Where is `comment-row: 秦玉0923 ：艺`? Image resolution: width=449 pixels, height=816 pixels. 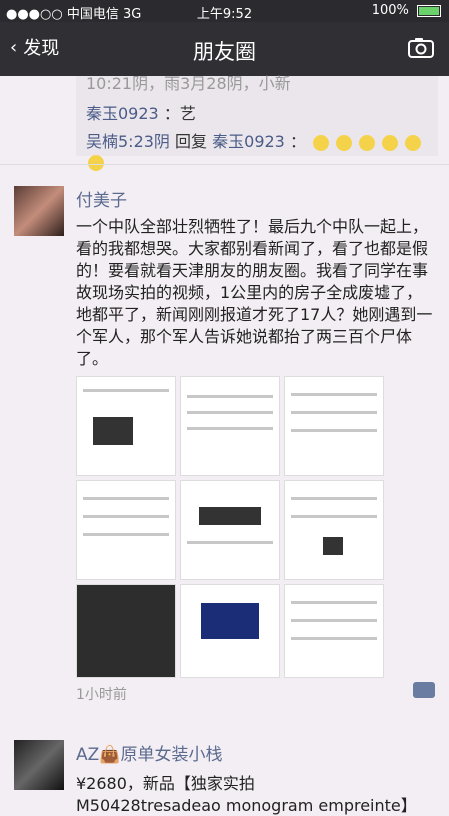 comment-row: 秦玉0923 ：艺 is located at coordinates (141, 112).